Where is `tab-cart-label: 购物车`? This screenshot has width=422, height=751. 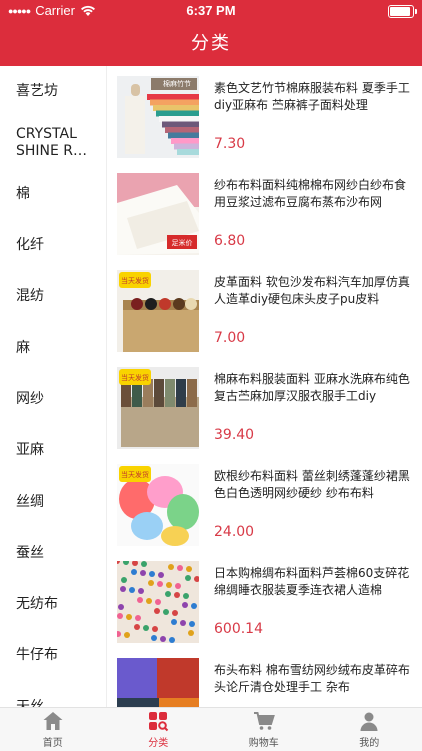 tab-cart-label: 购物车 is located at coordinates (264, 741).